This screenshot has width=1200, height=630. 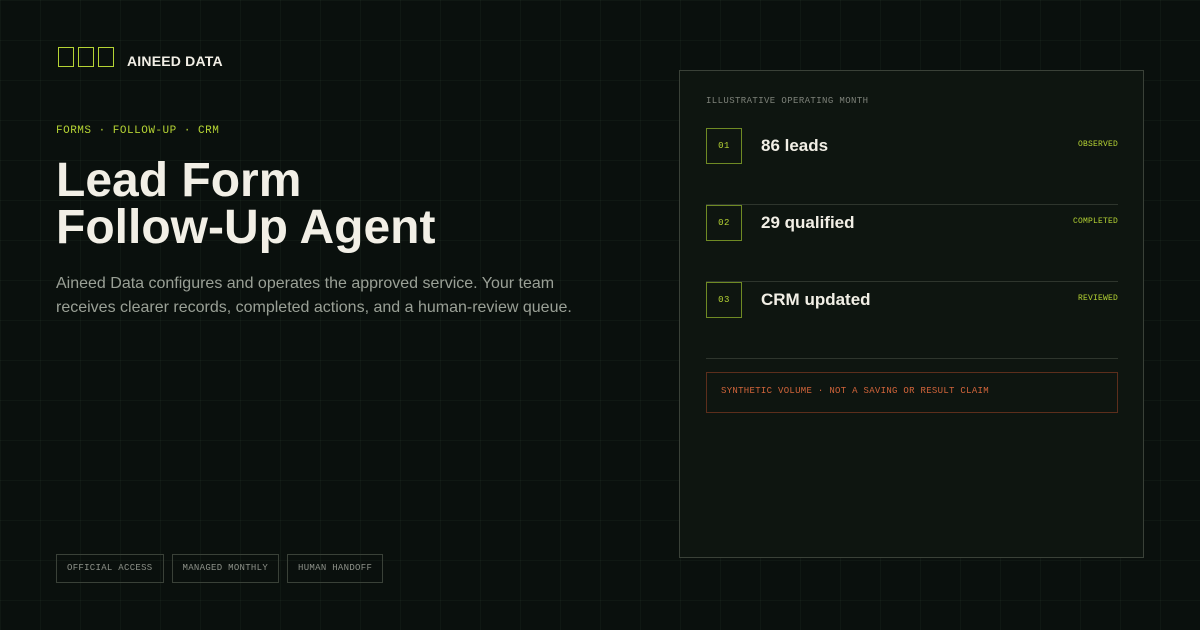 What do you see at coordinates (179, 180) in the screenshot?
I see `title-line-1: Lead Form` at bounding box center [179, 180].